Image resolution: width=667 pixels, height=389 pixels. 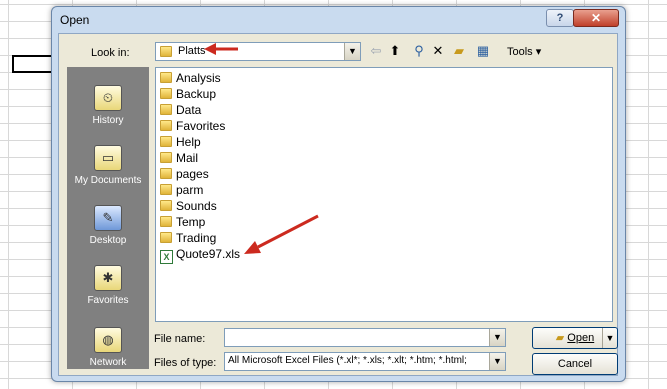 What do you see at coordinates (288, 231) in the screenshot?
I see `arrow-file-shaft` at bounding box center [288, 231].